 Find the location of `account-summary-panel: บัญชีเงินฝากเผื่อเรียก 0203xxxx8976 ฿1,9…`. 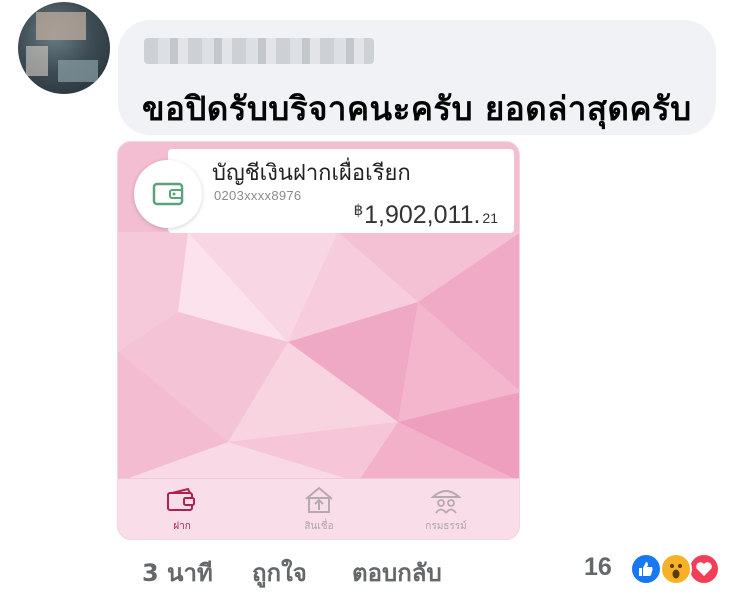

account-summary-panel: บัญชีเงินฝากเผื่อเรียก 0203xxxx8976 ฿1,9… is located at coordinates (341, 191).